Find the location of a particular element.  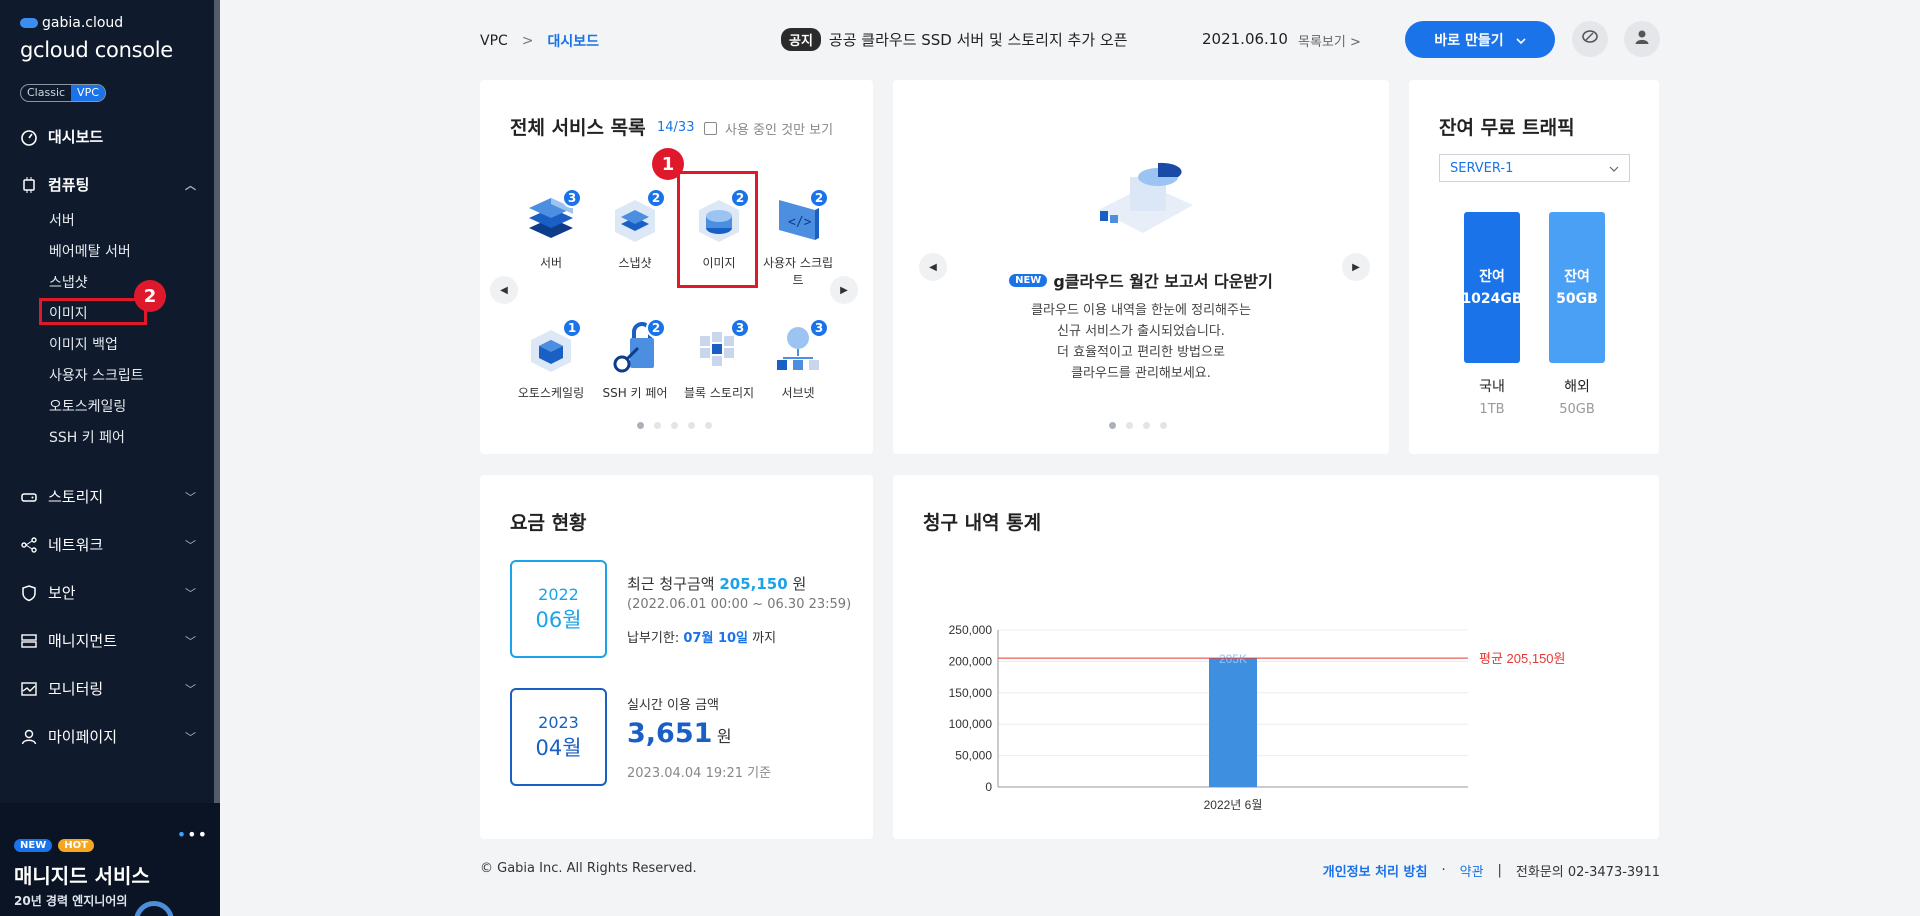

chat-button is located at coordinates (1590, 39).